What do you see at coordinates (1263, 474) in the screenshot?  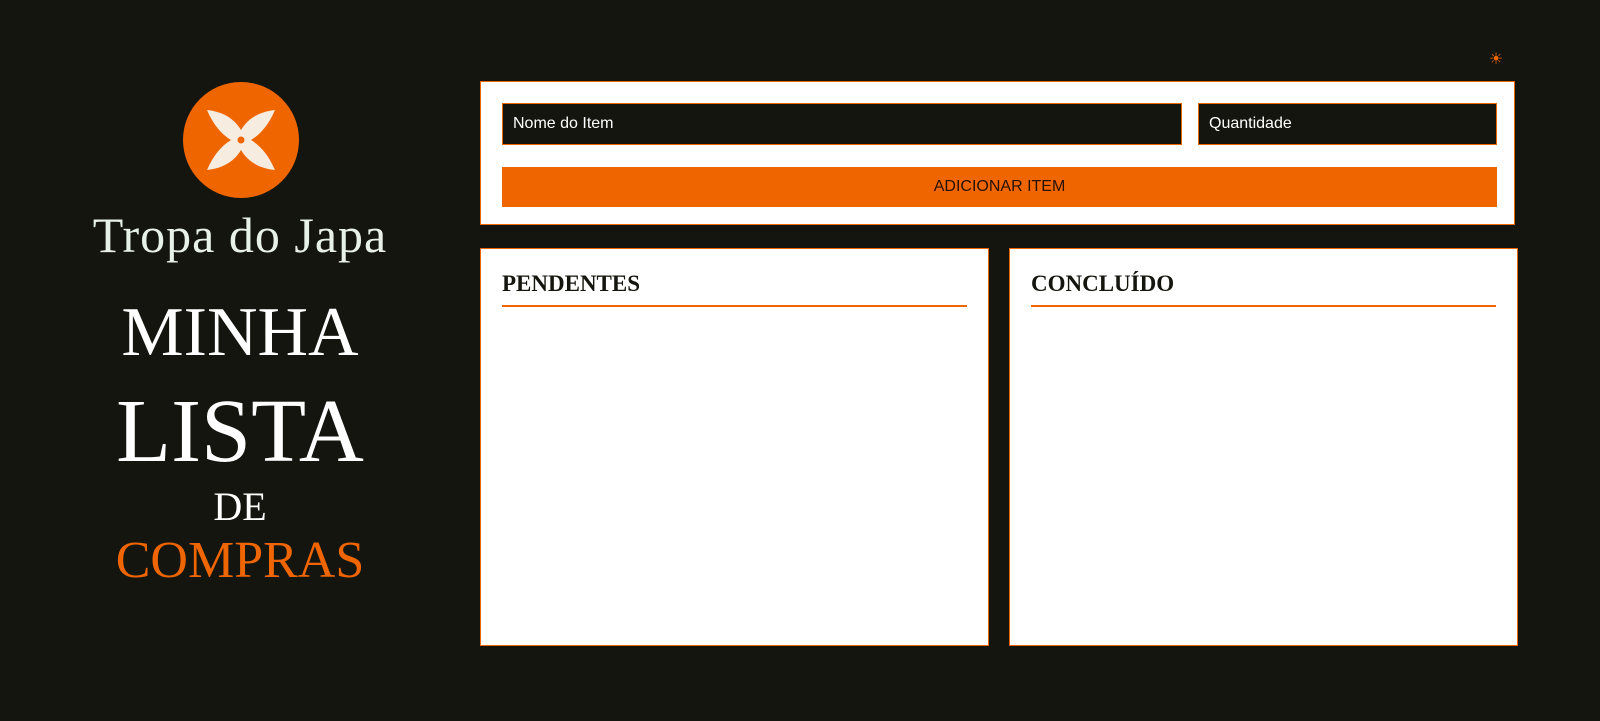 I see `done-items` at bounding box center [1263, 474].